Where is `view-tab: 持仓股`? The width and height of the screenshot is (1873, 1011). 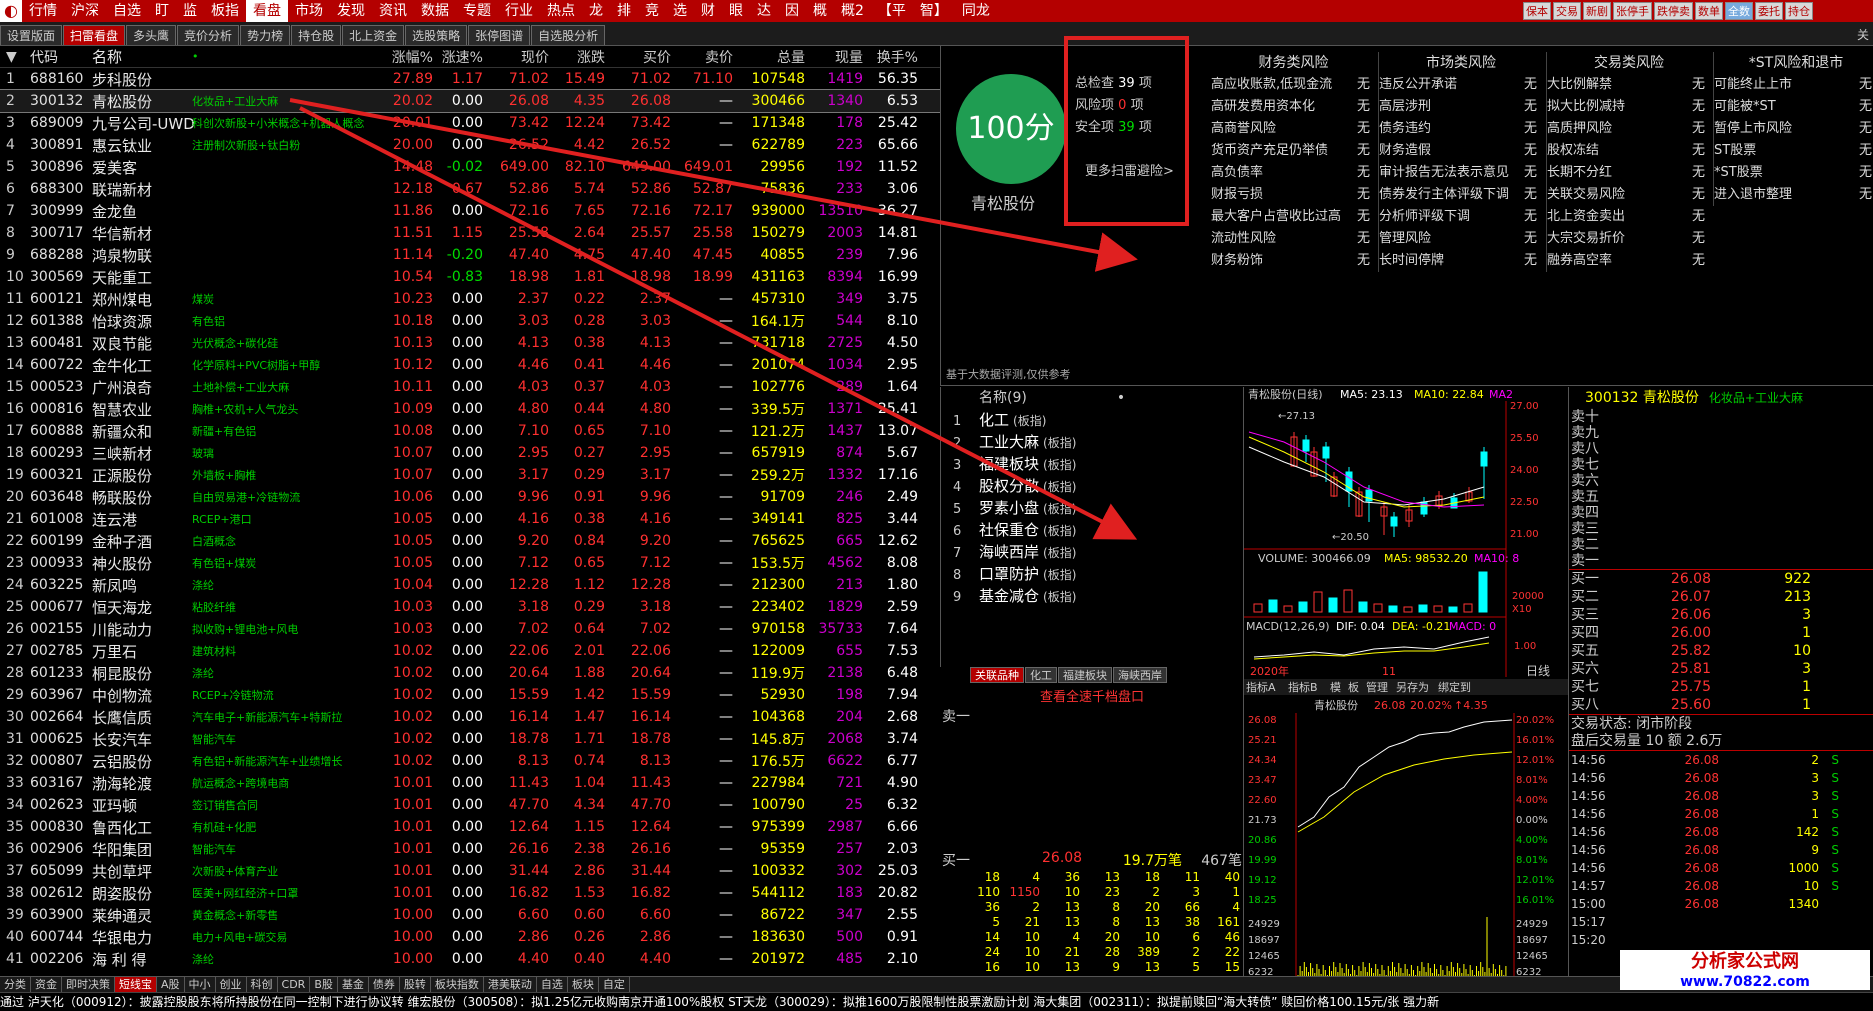 view-tab: 持仓股 is located at coordinates (316, 35).